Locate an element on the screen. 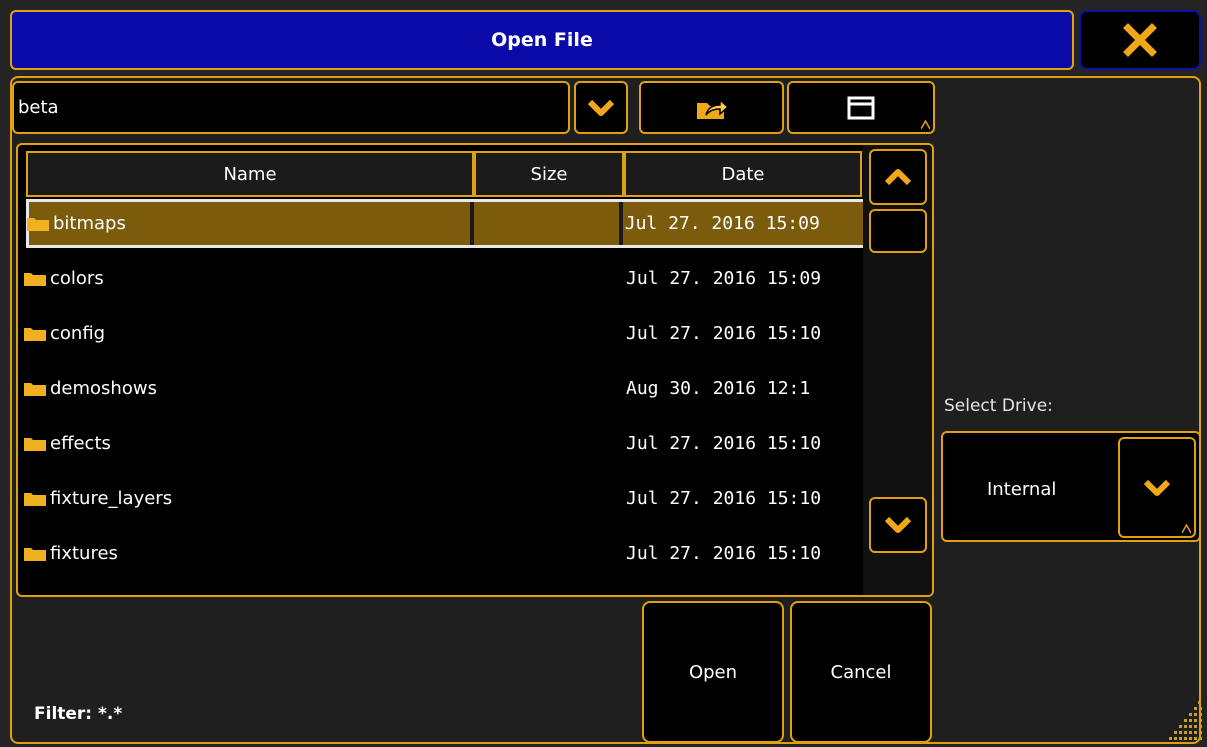 Image resolution: width=1207 pixels, height=747 pixels. drive-value: Internal is located at coordinates (1022, 489).